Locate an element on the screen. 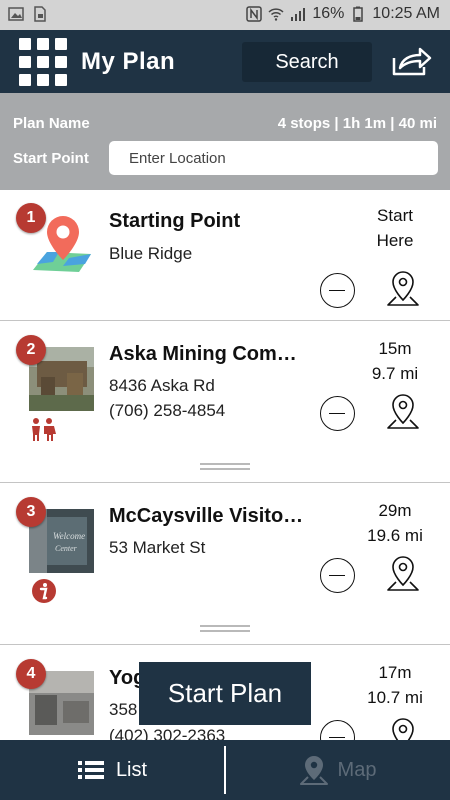 Image resolution: width=450 pixels, height=800 pixels. stop-distance: Here is located at coordinates (395, 240).